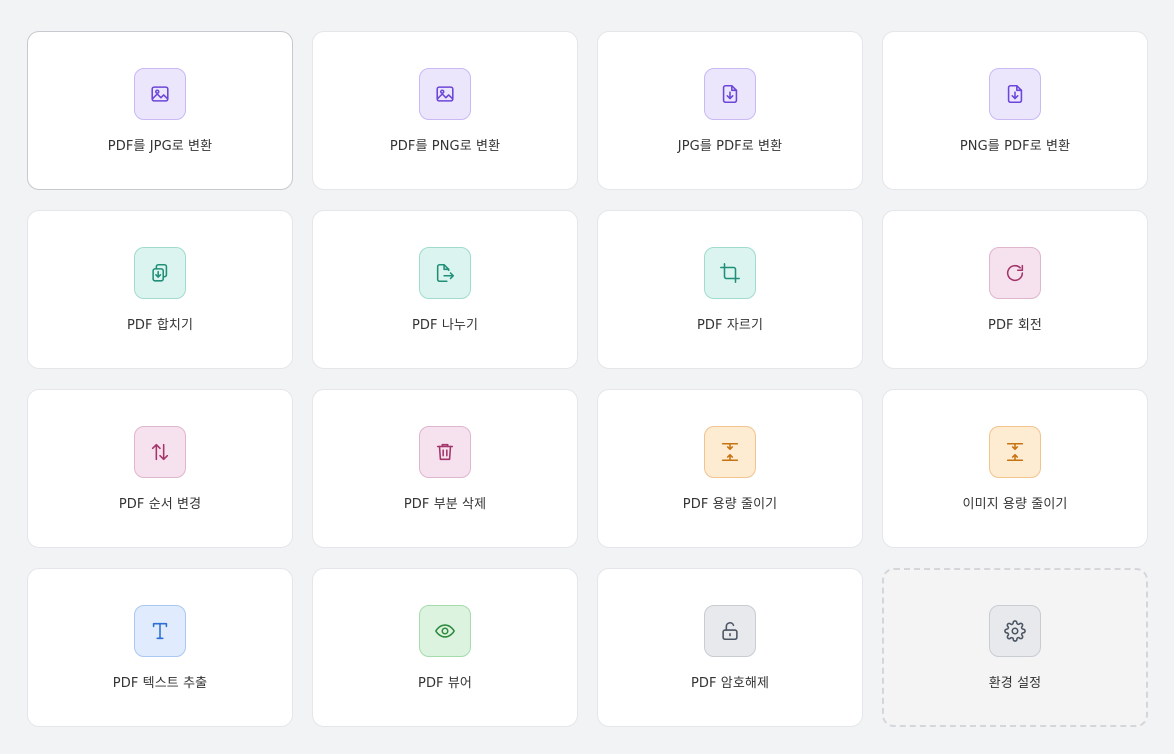 Image resolution: width=1174 pixels, height=754 pixels. What do you see at coordinates (160, 631) in the screenshot?
I see `text-icon` at bounding box center [160, 631].